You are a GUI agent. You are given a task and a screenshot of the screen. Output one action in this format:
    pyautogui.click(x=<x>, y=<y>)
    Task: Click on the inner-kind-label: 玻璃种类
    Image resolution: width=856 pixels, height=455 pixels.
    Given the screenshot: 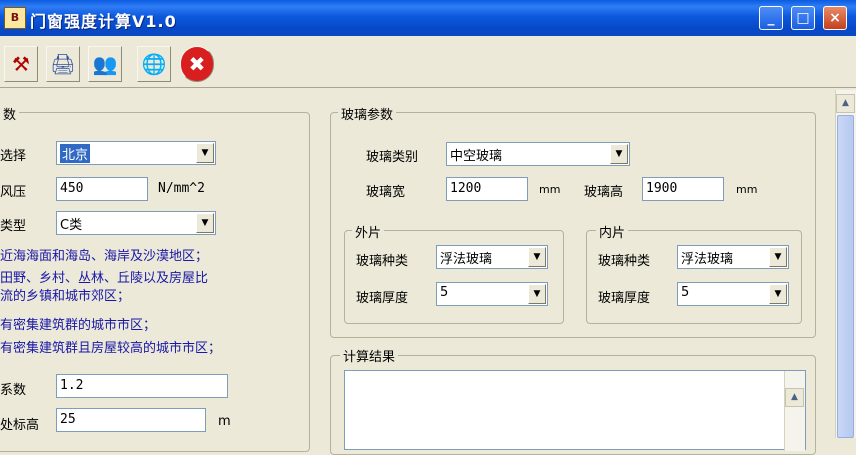 What is the action you would take?
    pyautogui.click(x=624, y=261)
    